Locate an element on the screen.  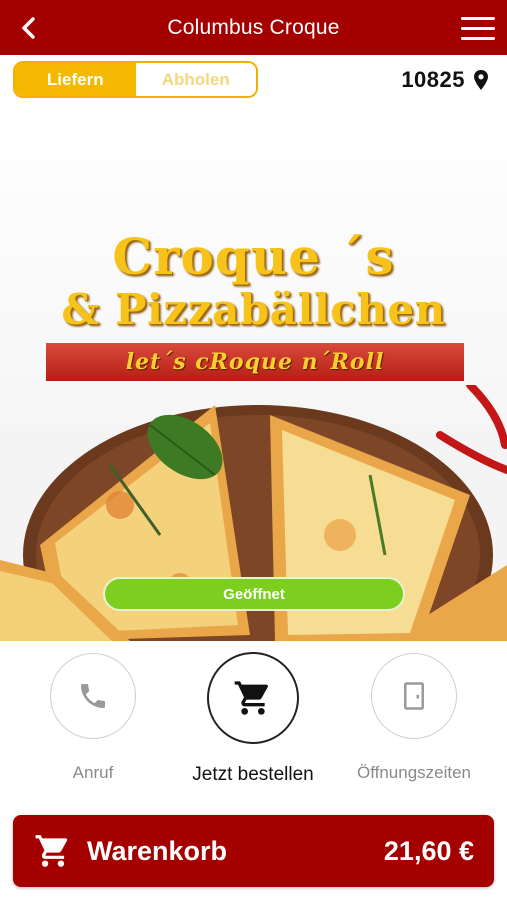
toggle-delivery: Liefern is located at coordinates (75, 79).